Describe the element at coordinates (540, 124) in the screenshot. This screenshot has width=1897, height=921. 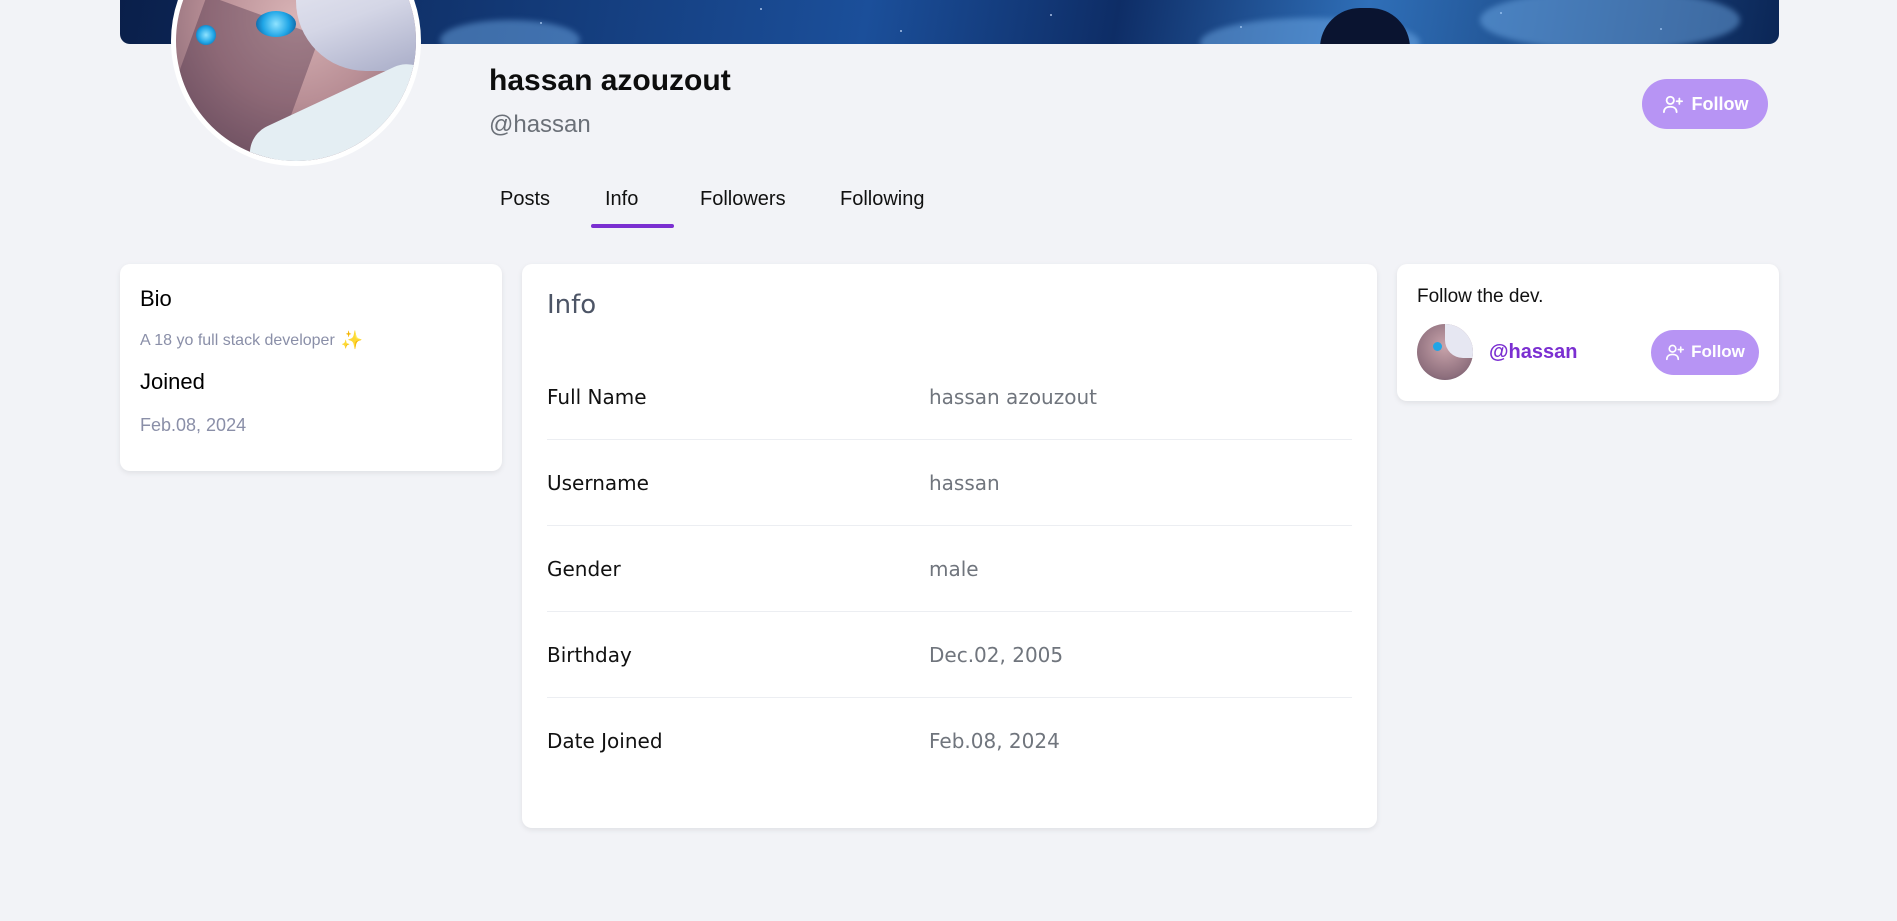
I see `profile-handle: @hassan` at that location.